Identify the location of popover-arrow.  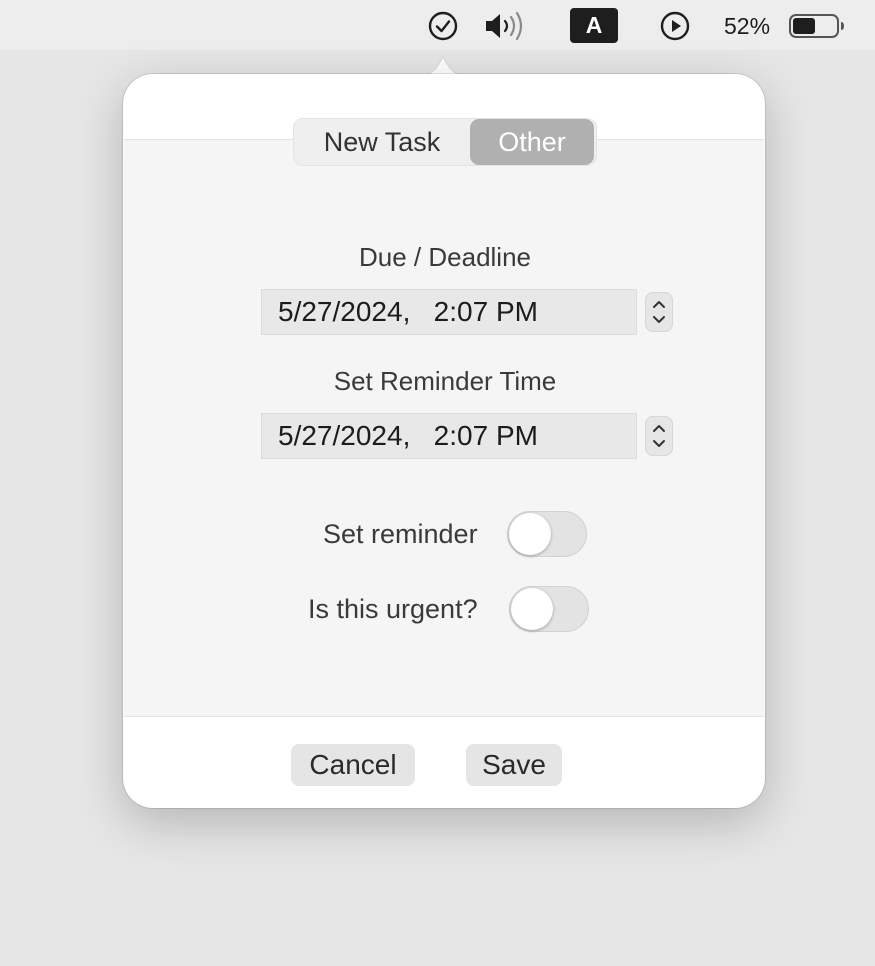
(443, 66).